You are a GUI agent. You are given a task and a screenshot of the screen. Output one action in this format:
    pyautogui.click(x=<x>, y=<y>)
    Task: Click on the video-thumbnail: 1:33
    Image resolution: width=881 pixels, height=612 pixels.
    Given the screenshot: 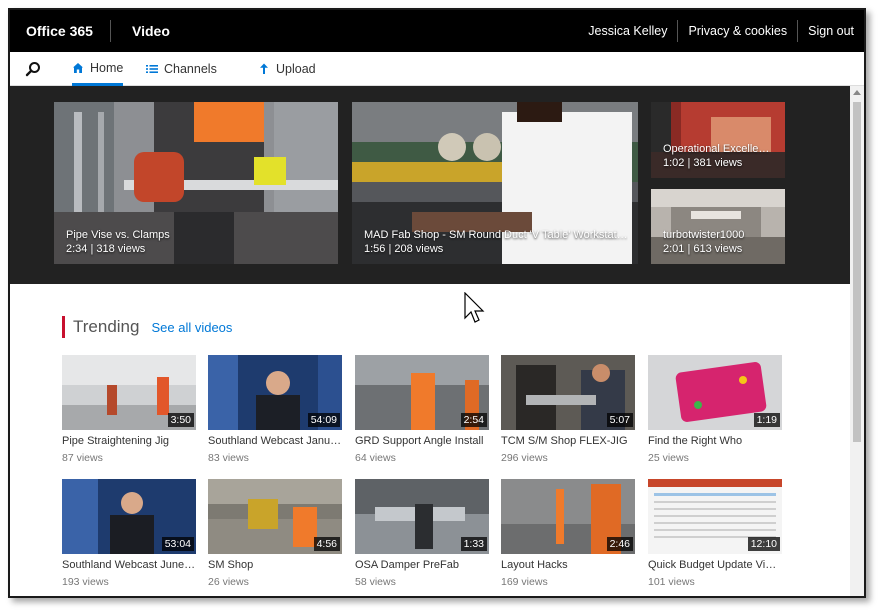 What is the action you would take?
    pyautogui.click(x=422, y=516)
    